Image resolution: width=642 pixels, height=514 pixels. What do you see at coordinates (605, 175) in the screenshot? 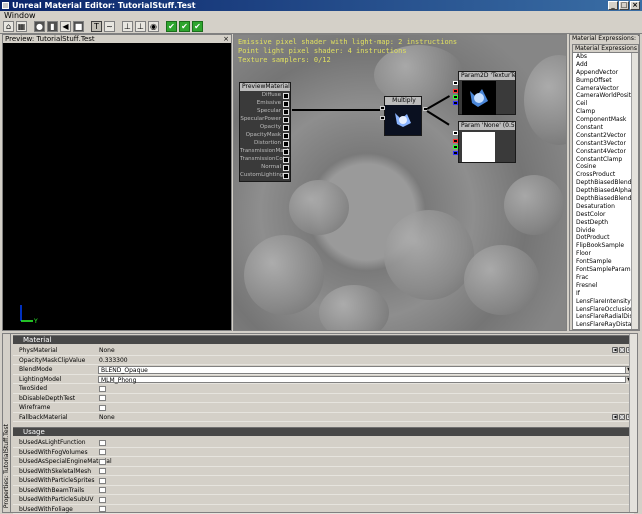
I see `expression-list-item: CrossProduct` at bounding box center [605, 175].